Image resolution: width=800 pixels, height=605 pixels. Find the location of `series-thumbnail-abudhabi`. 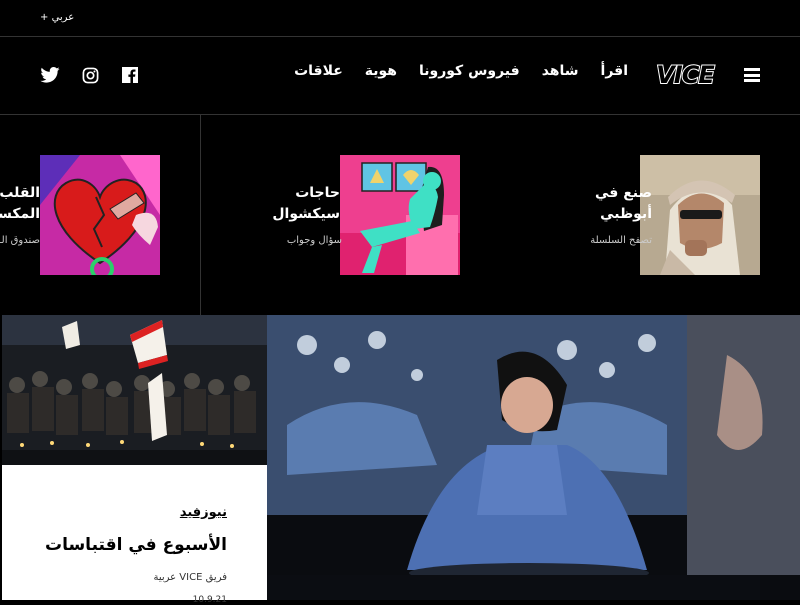

series-thumbnail-abudhabi is located at coordinates (700, 215).